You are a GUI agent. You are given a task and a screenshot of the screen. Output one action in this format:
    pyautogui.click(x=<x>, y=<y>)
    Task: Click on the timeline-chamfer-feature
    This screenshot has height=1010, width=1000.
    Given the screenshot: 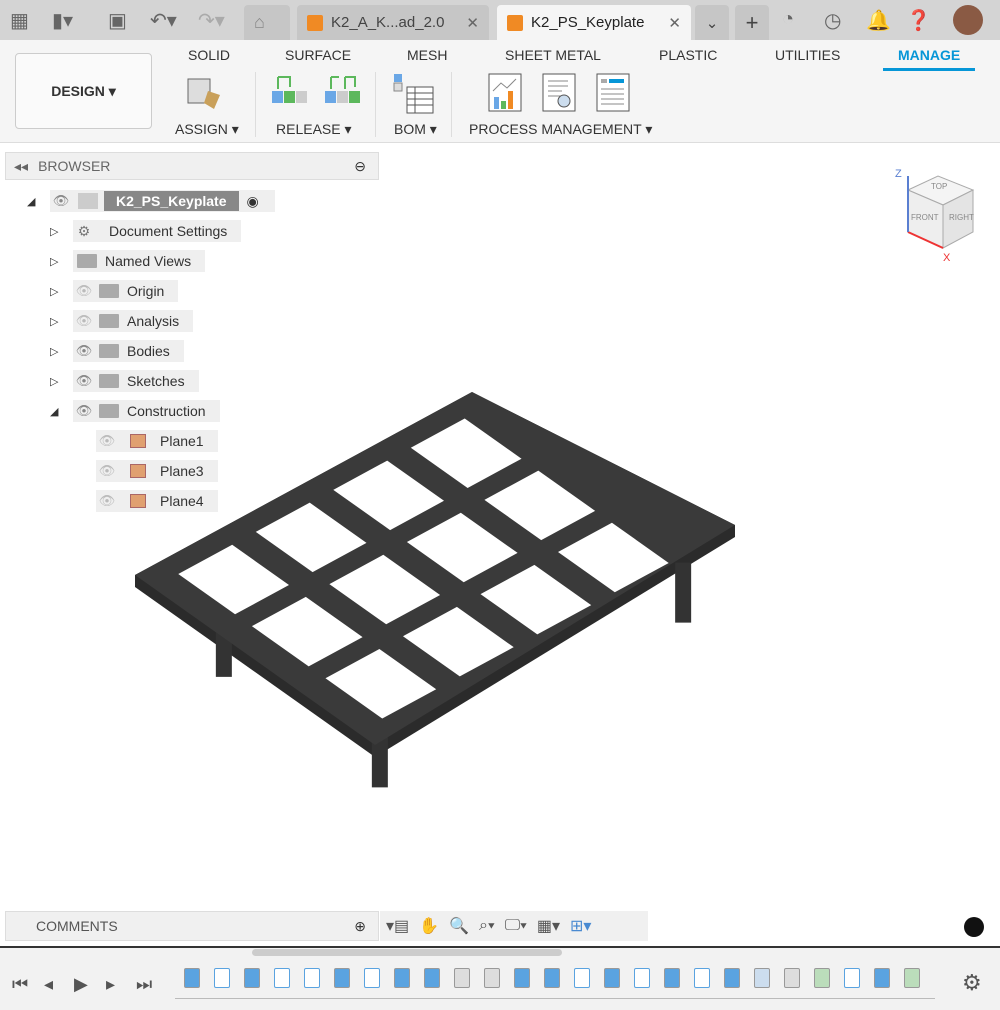 What is the action you would take?
    pyautogui.click(x=462, y=978)
    